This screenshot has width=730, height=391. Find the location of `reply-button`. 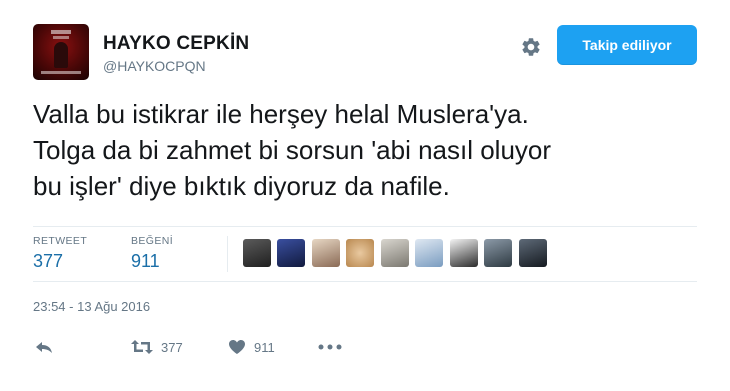

reply-button is located at coordinates (44, 347).